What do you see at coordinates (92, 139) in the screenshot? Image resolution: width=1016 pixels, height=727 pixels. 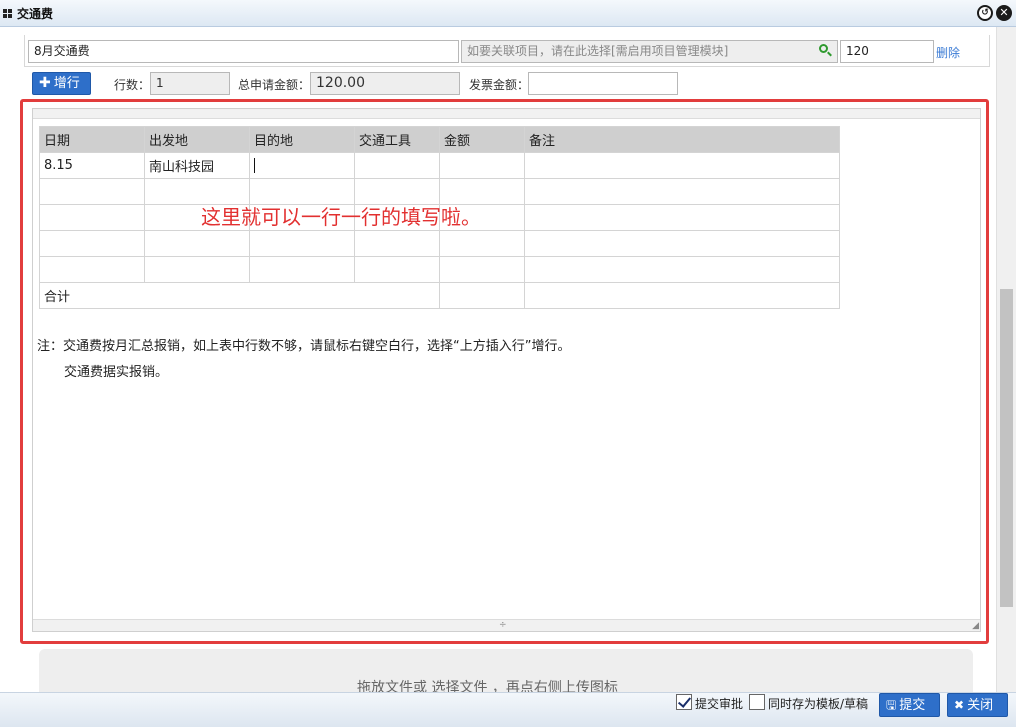 I see `col-header-date: 日期` at bounding box center [92, 139].